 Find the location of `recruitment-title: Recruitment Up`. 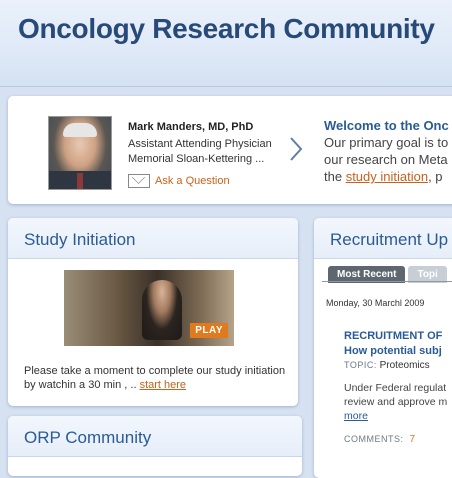

recruitment-title: Recruitment Up is located at coordinates (383, 238).